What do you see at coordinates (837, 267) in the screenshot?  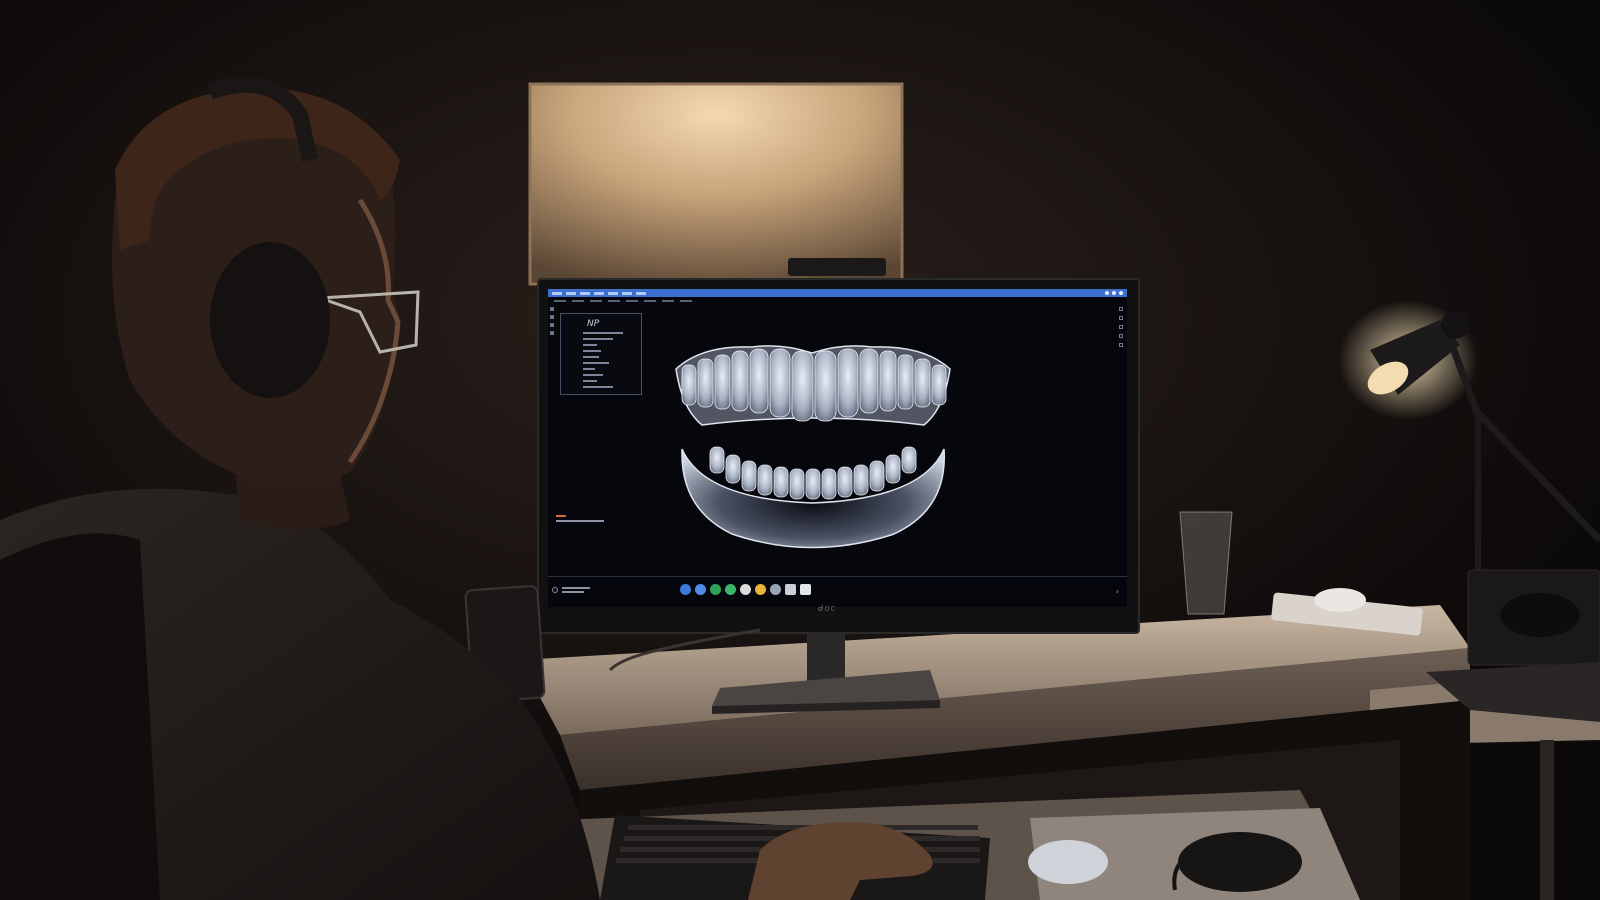 I see `webcam` at bounding box center [837, 267].